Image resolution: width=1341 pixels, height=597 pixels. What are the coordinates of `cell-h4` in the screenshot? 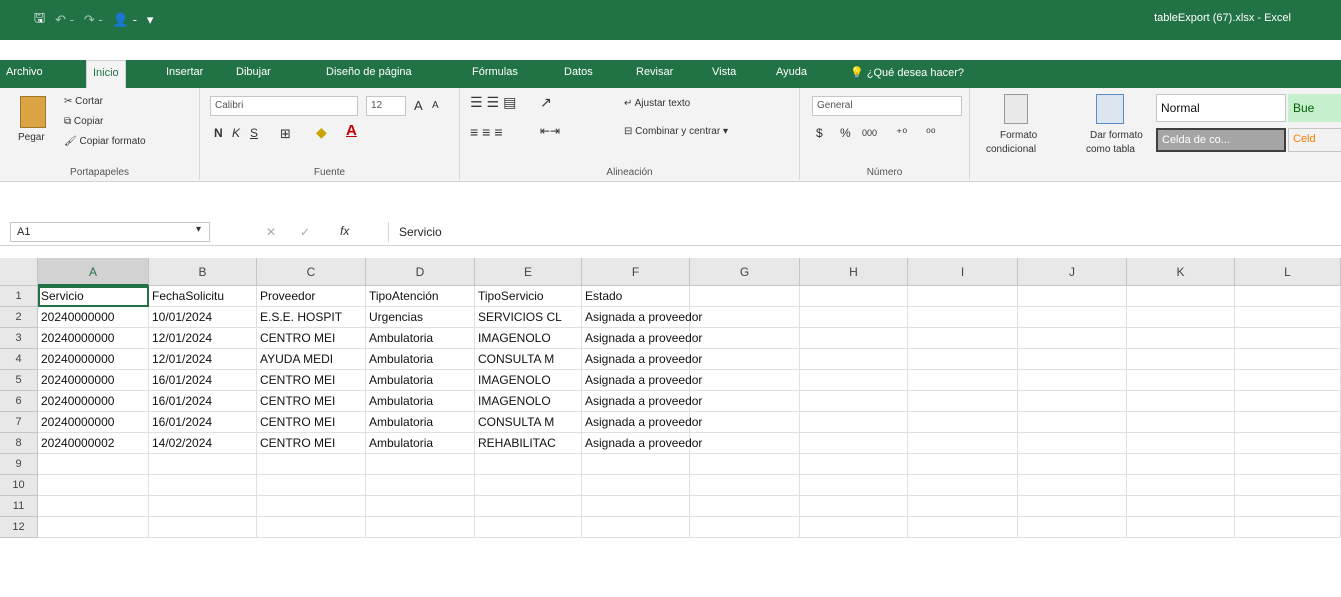 It's located at (854, 359).